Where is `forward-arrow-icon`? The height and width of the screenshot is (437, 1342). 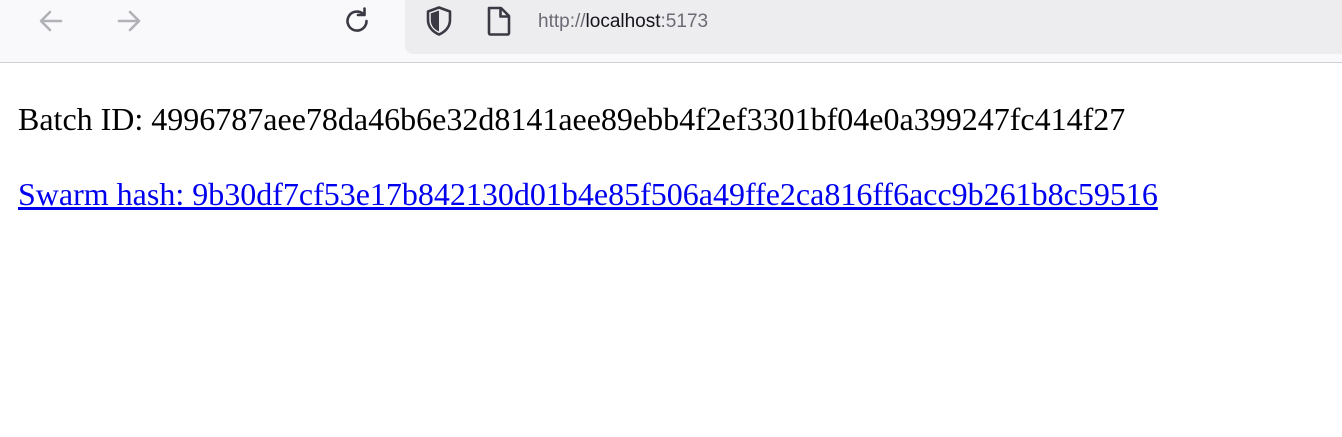
forward-arrow-icon is located at coordinates (129, 21).